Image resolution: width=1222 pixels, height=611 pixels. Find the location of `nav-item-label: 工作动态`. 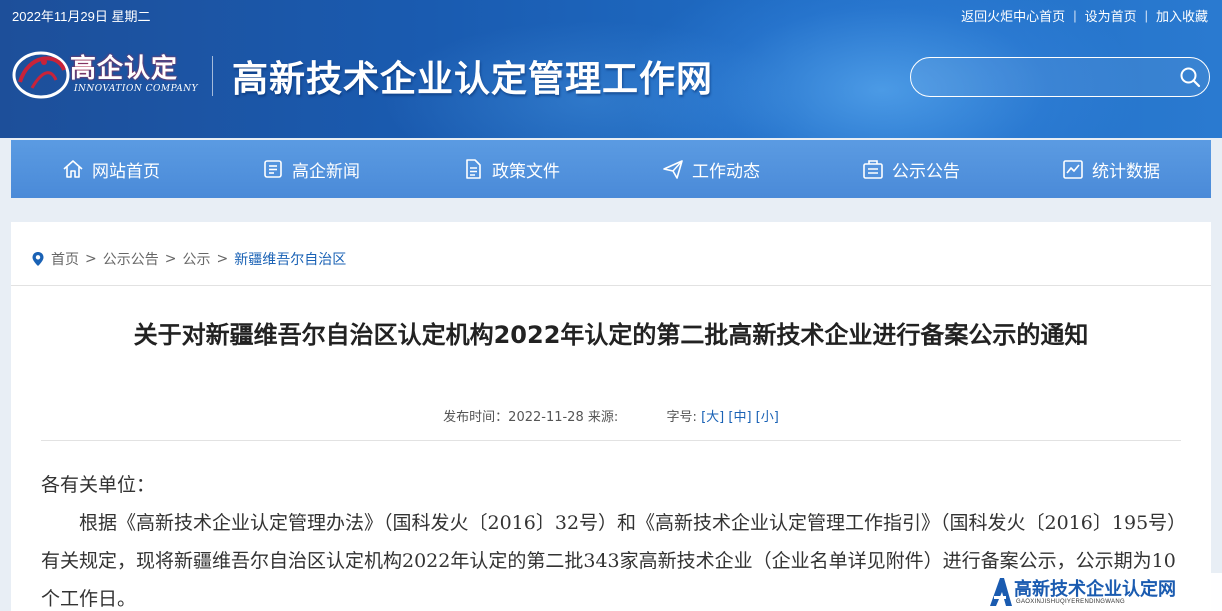

nav-item-label: 工作动态 is located at coordinates (726, 171).